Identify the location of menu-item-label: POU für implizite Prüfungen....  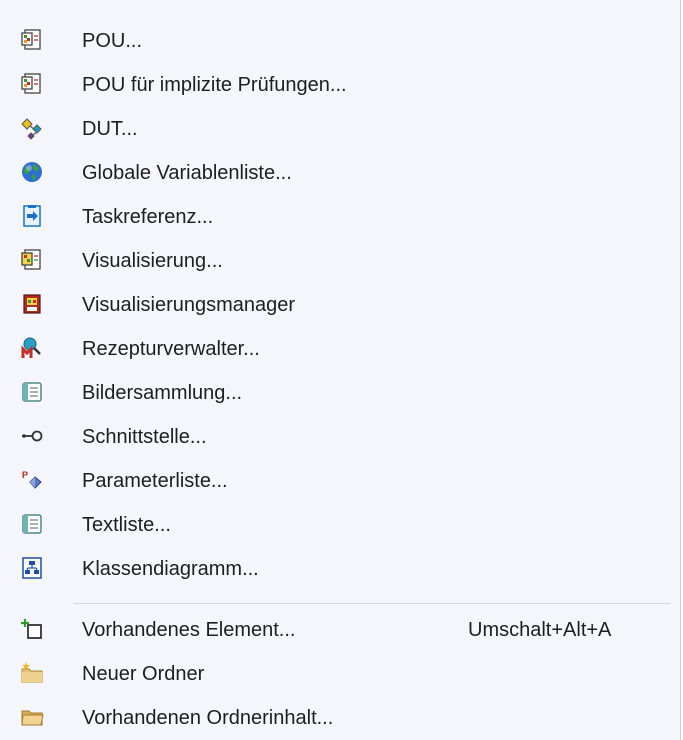
(214, 85).